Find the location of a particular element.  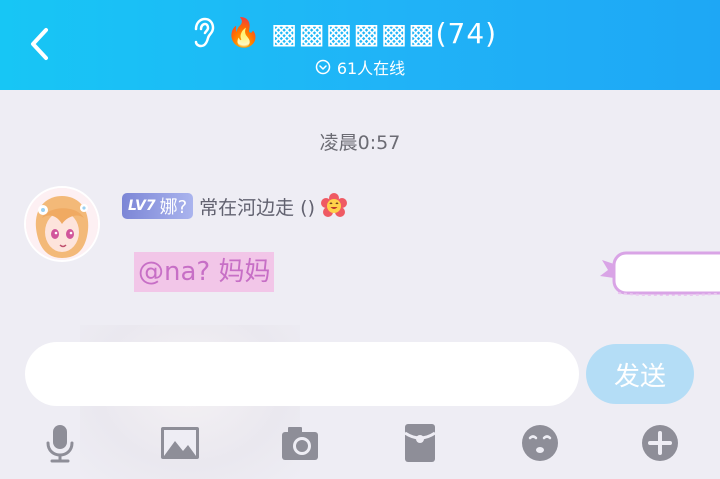

plus-icon is located at coordinates (660, 443).